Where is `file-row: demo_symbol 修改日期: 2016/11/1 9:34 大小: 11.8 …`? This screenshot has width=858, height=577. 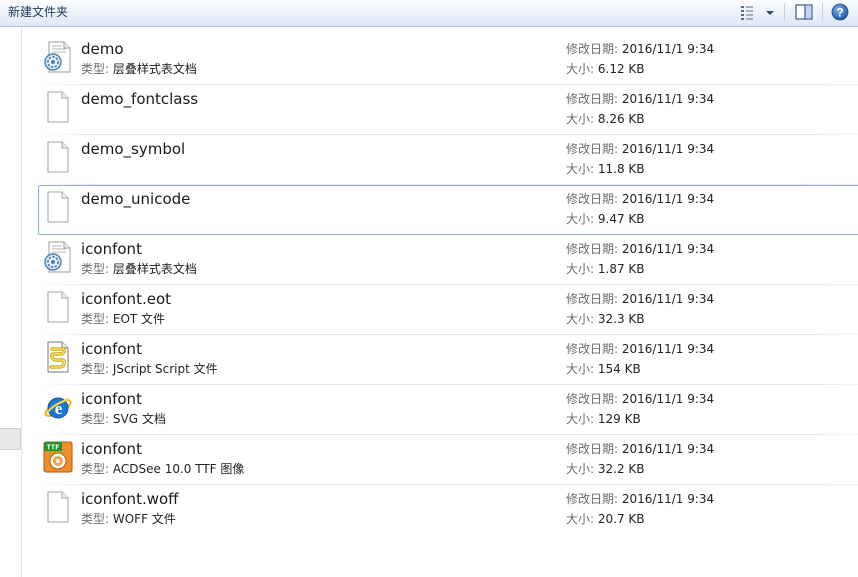
file-row: demo_symbol 修改日期: 2016/11/1 9:34 大小: 11.8 … is located at coordinates (448, 160).